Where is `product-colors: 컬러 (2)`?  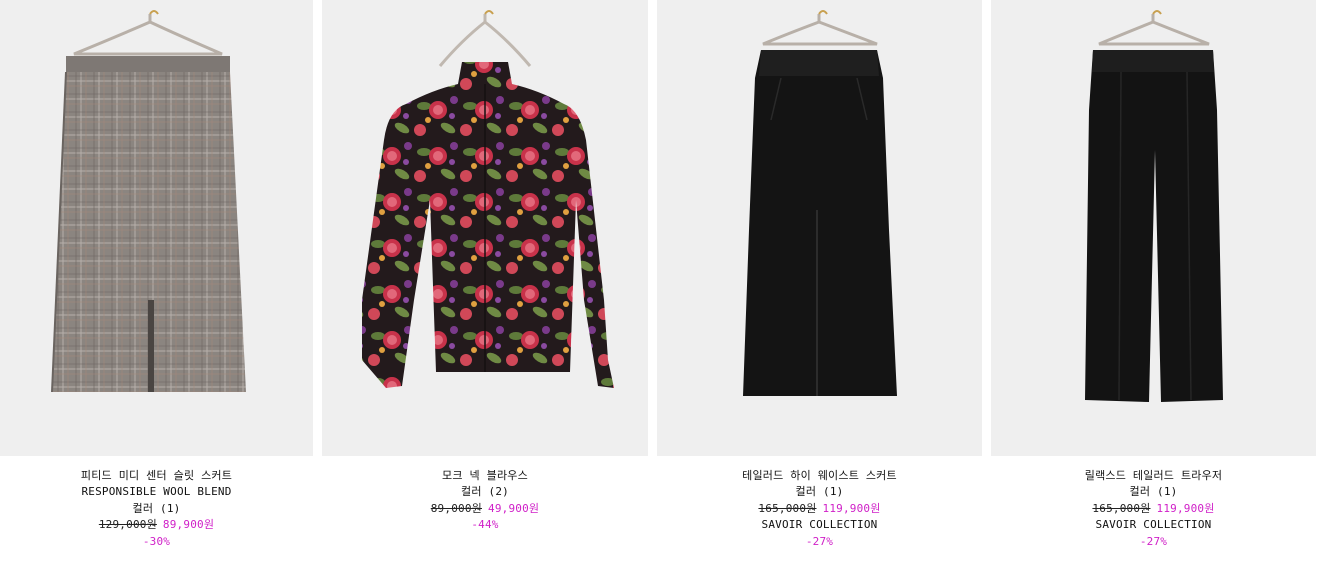 product-colors: 컬러 (2) is located at coordinates (485, 492).